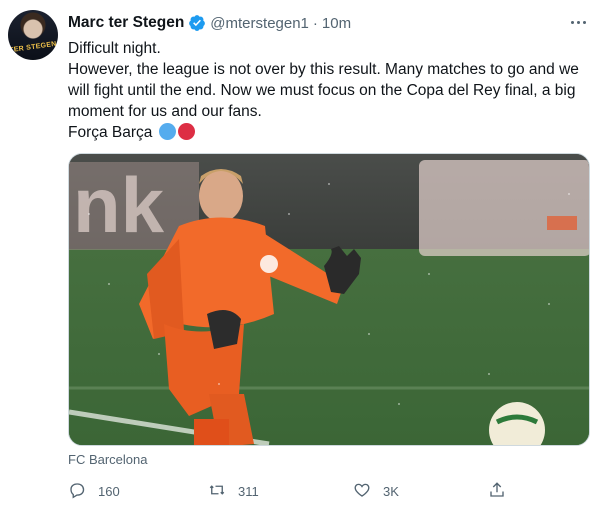 This screenshot has width=600, height=511. I want to click on banner-text: nk, so click(119, 205).